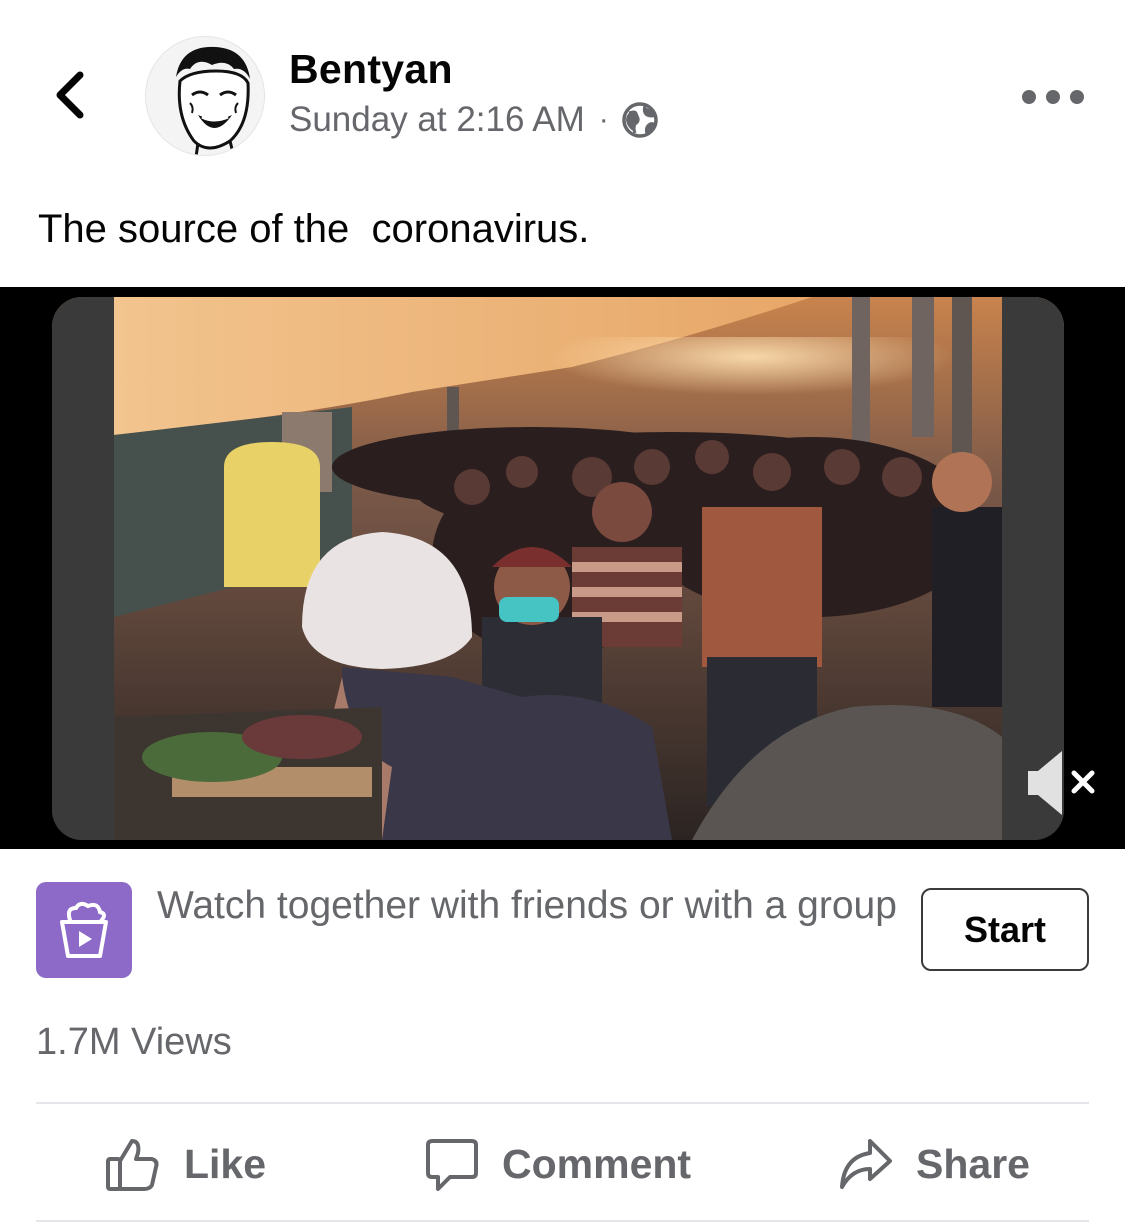 The width and height of the screenshot is (1125, 1226). Describe the element at coordinates (640, 120) in the screenshot. I see `globe-icon` at that location.